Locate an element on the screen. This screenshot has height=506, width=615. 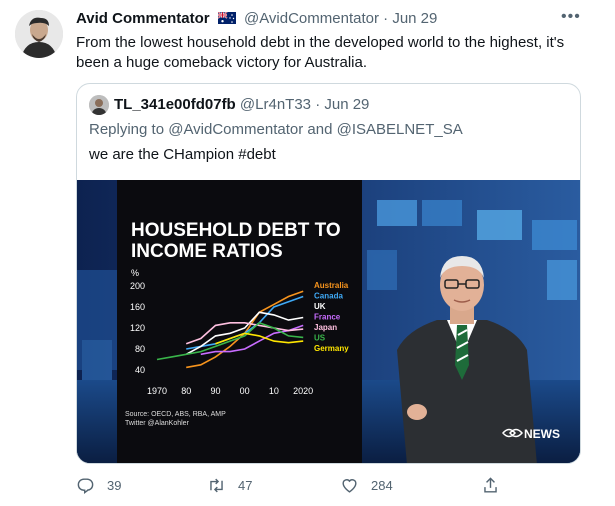
avatar is located at coordinates (39, 34).